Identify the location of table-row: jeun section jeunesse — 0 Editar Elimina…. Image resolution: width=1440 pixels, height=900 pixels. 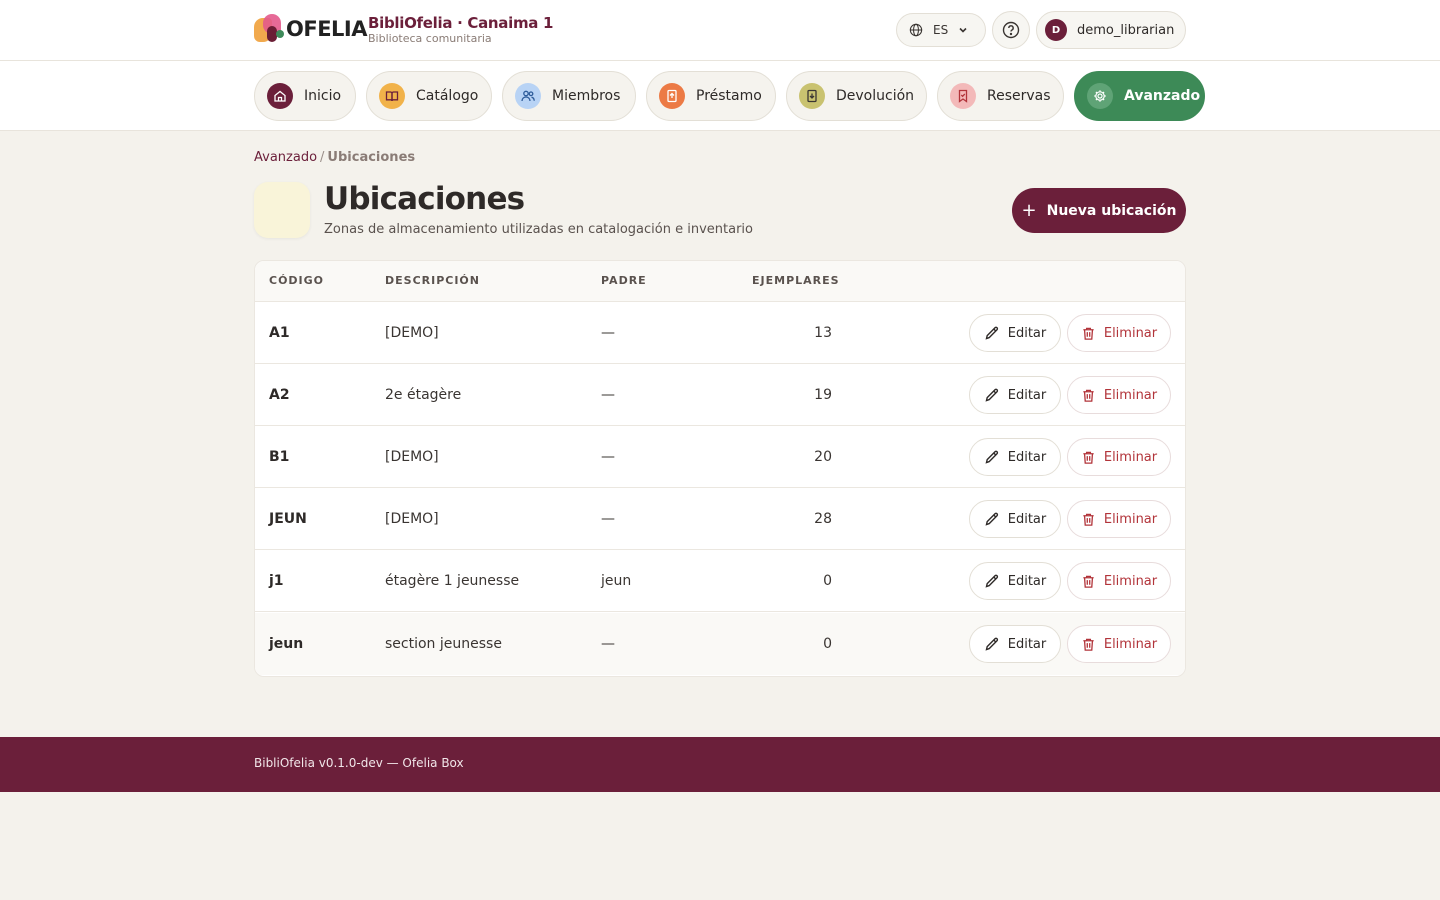
(720, 644).